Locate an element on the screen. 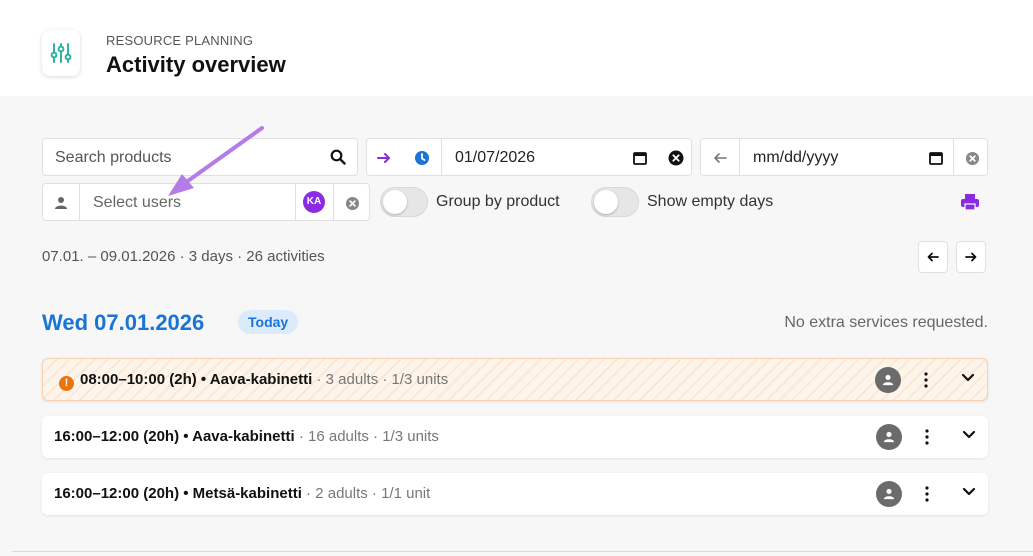 The image size is (1033, 556). annotation-arrow-icon is located at coordinates (216, 161).